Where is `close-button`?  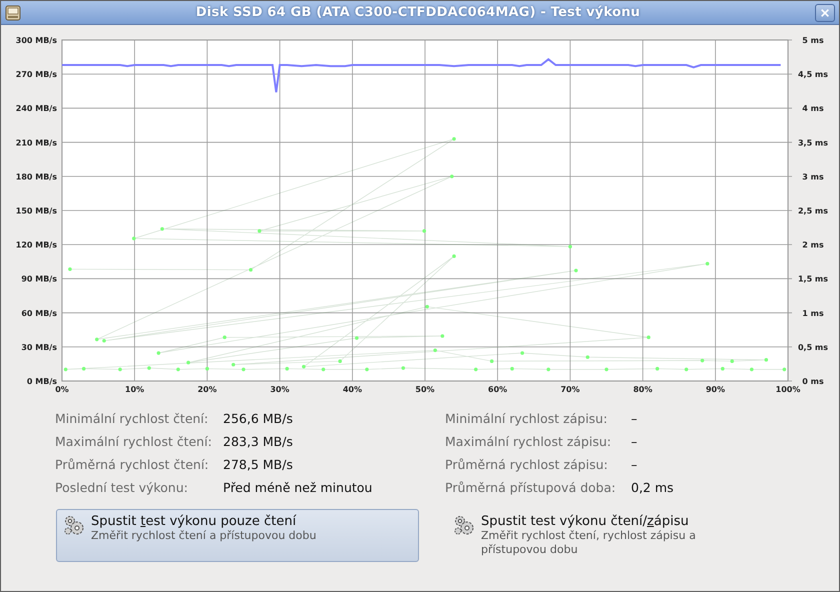
close-button is located at coordinates (825, 13).